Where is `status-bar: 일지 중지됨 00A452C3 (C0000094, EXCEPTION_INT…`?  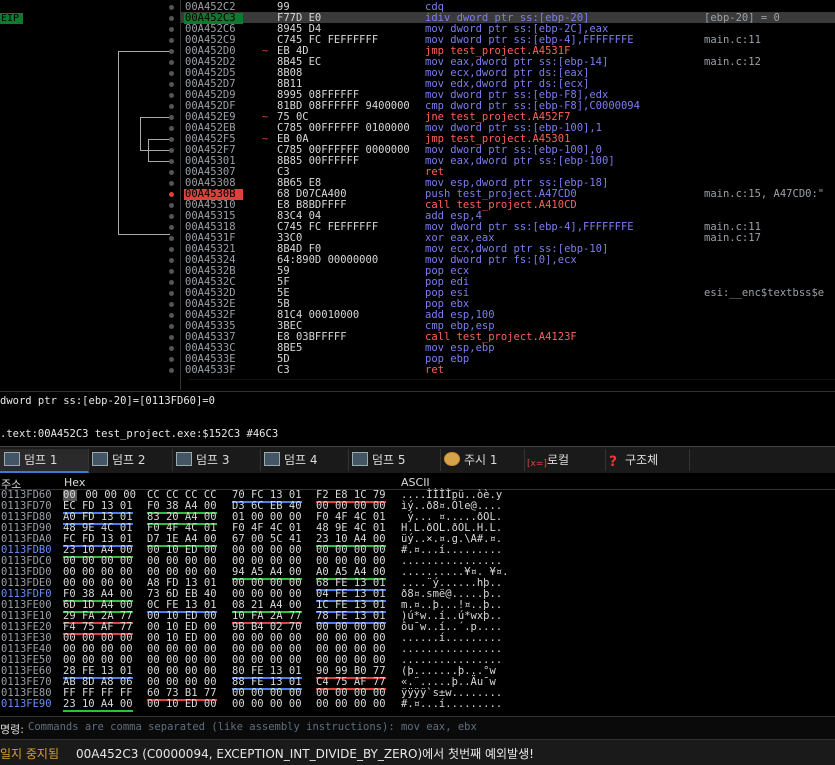 status-bar: 일지 중지됨 00A452C3 (C0000094, EXCEPTION_INT… is located at coordinates (417, 752).